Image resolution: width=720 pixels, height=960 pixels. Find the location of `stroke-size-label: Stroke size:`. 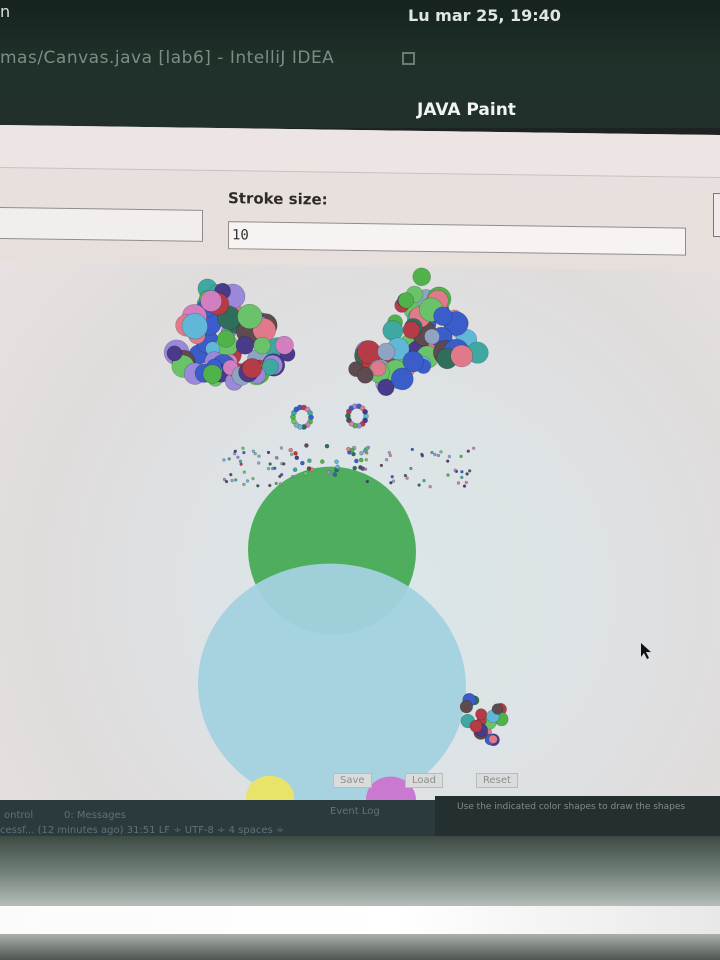

stroke-size-label: Stroke size: is located at coordinates (278, 199).